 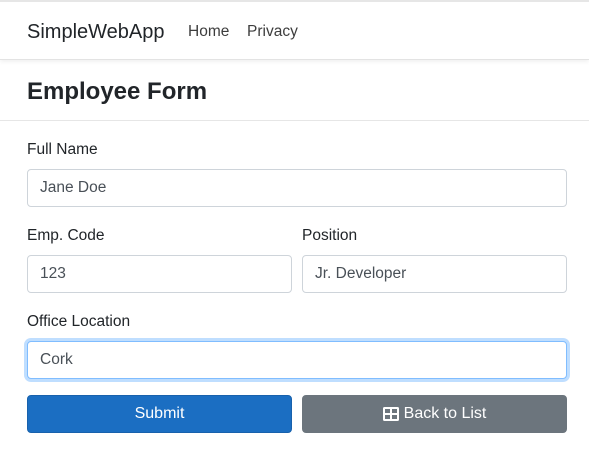 What do you see at coordinates (62, 149) in the screenshot?
I see `full-name-label: Full Name` at bounding box center [62, 149].